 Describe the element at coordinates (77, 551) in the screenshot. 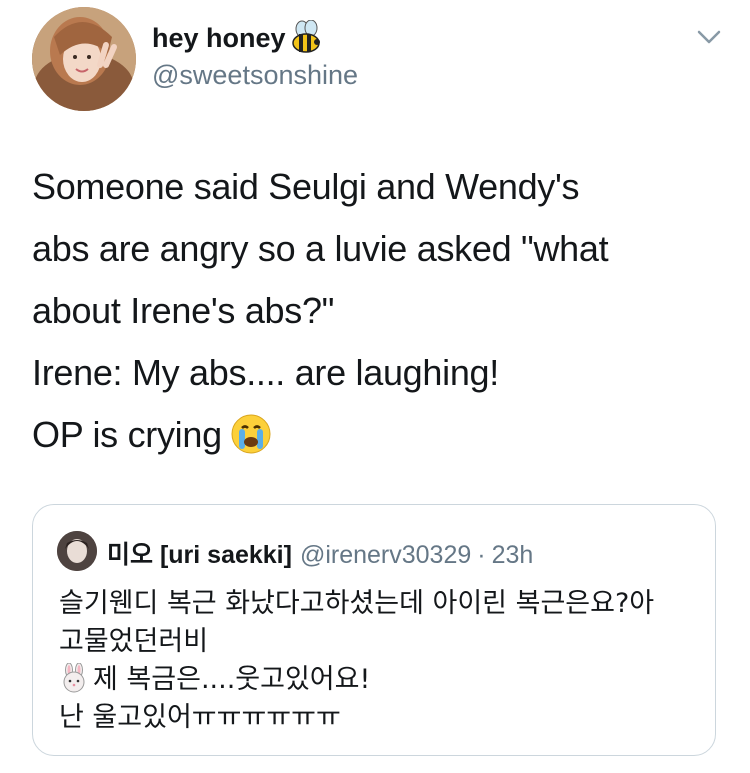

I see `quoted-author-avatar` at that location.